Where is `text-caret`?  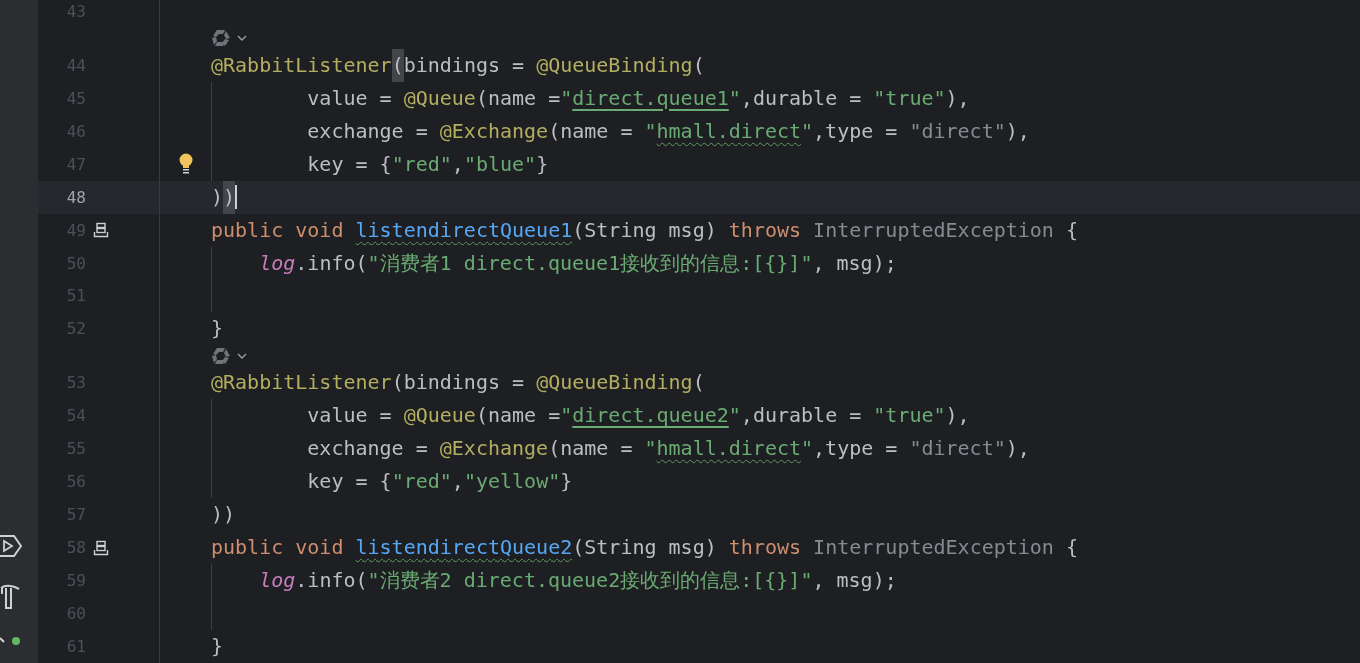
text-caret is located at coordinates (236, 197).